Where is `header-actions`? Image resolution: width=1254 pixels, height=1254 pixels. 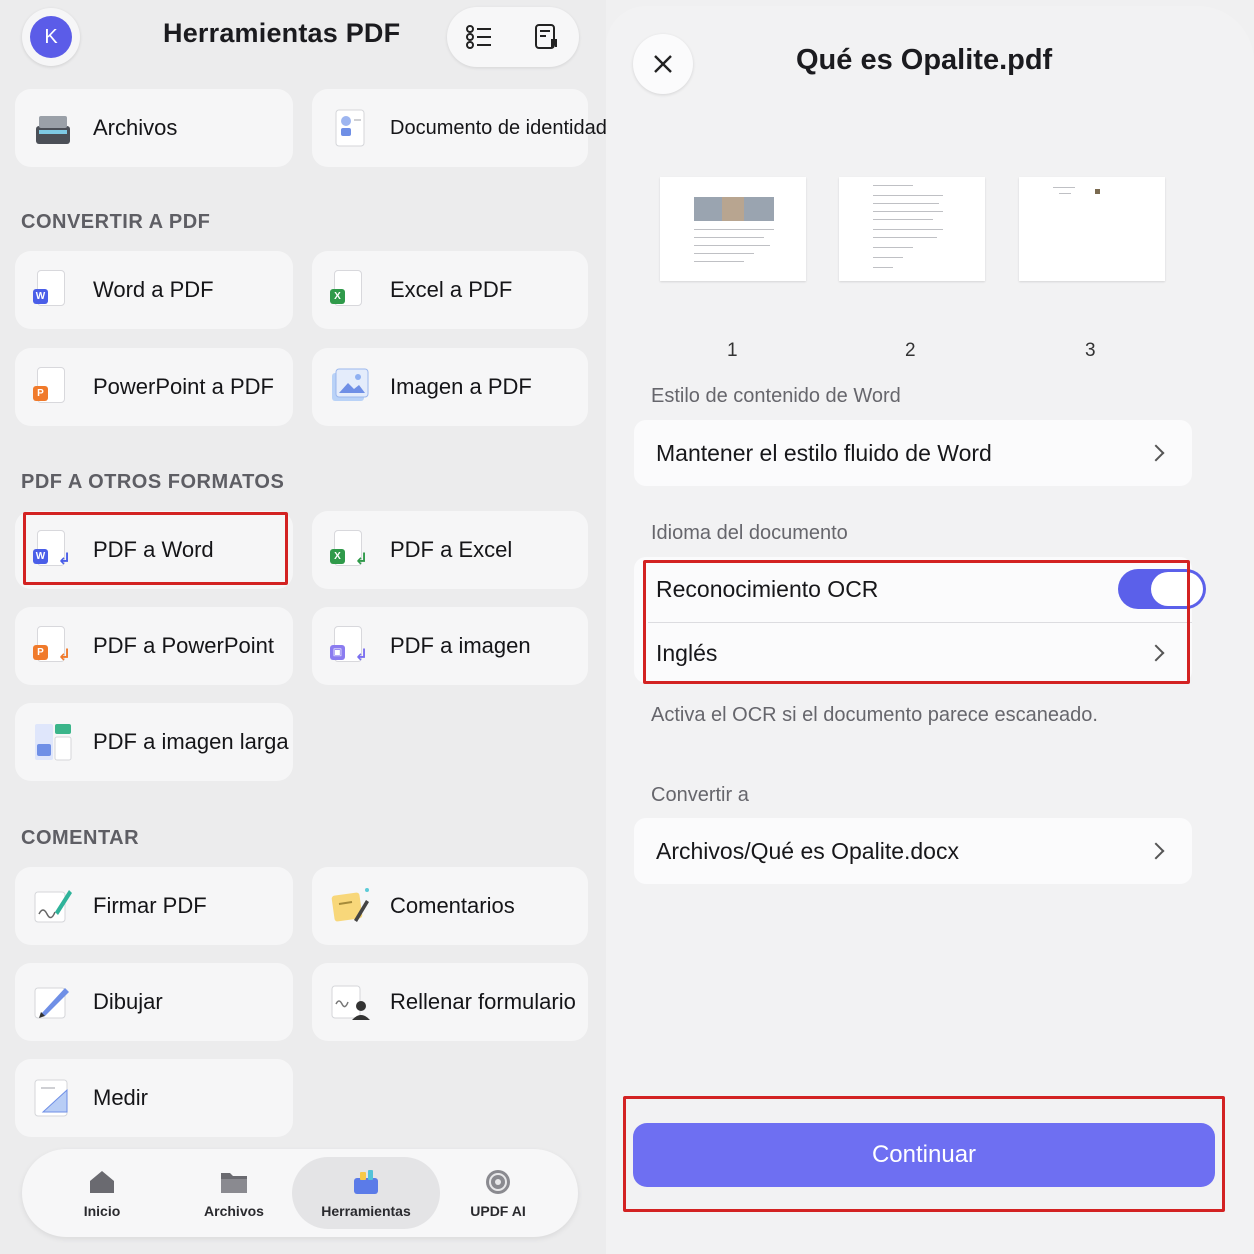
header-actions is located at coordinates (513, 37).